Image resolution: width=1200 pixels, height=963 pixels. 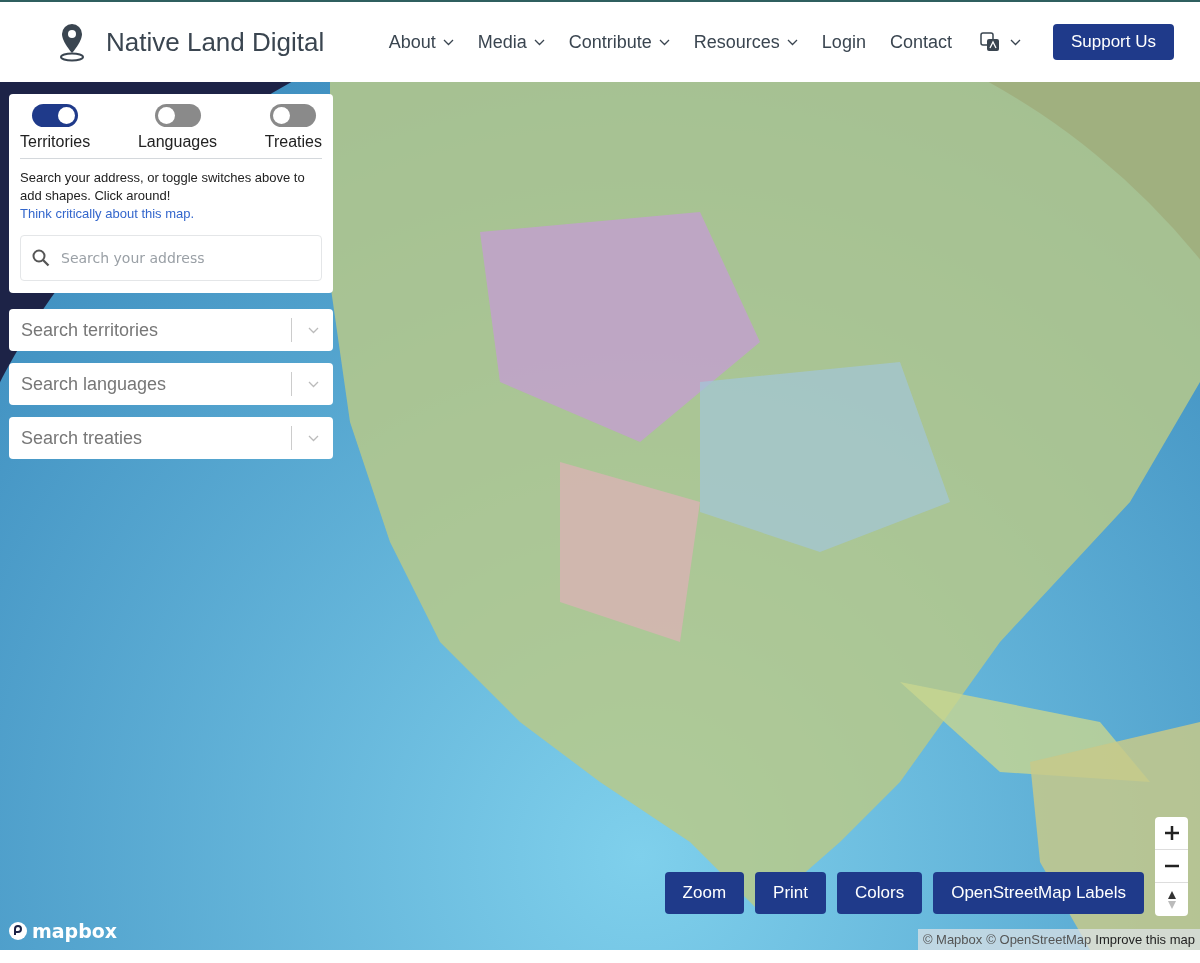 I want to click on map-button: Zoom, so click(x=704, y=893).